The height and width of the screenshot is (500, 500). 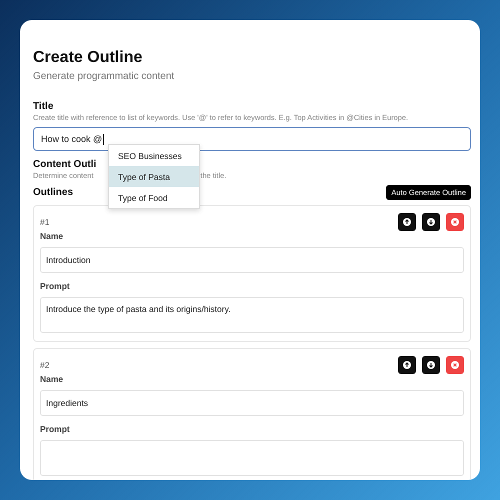 I want to click on field-label: Title, so click(x=43, y=106).